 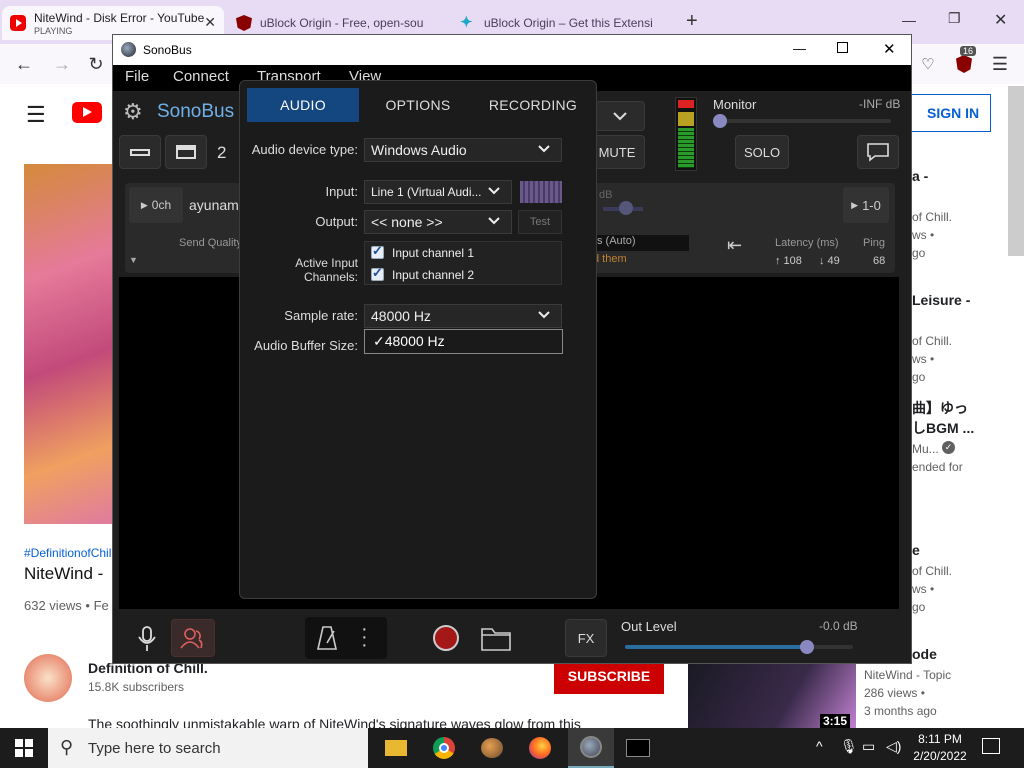 What do you see at coordinates (422, 273) in the screenshot?
I see `channel-2-checkbox: Input channel 2` at bounding box center [422, 273].